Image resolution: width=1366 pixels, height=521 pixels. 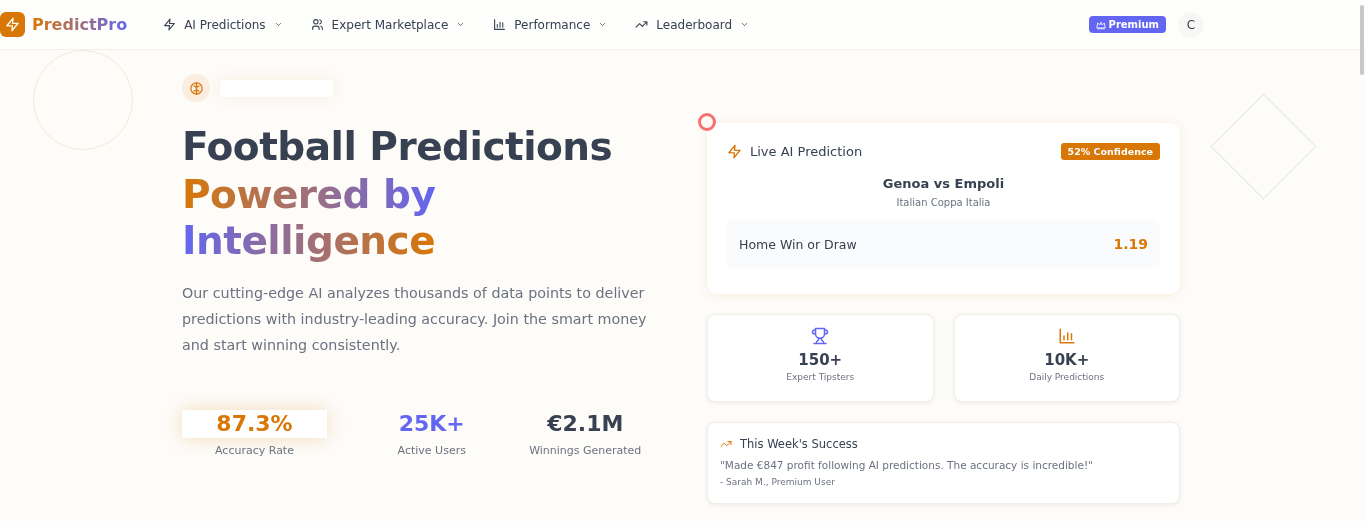 I want to click on crown-icon, so click(x=1100, y=24).